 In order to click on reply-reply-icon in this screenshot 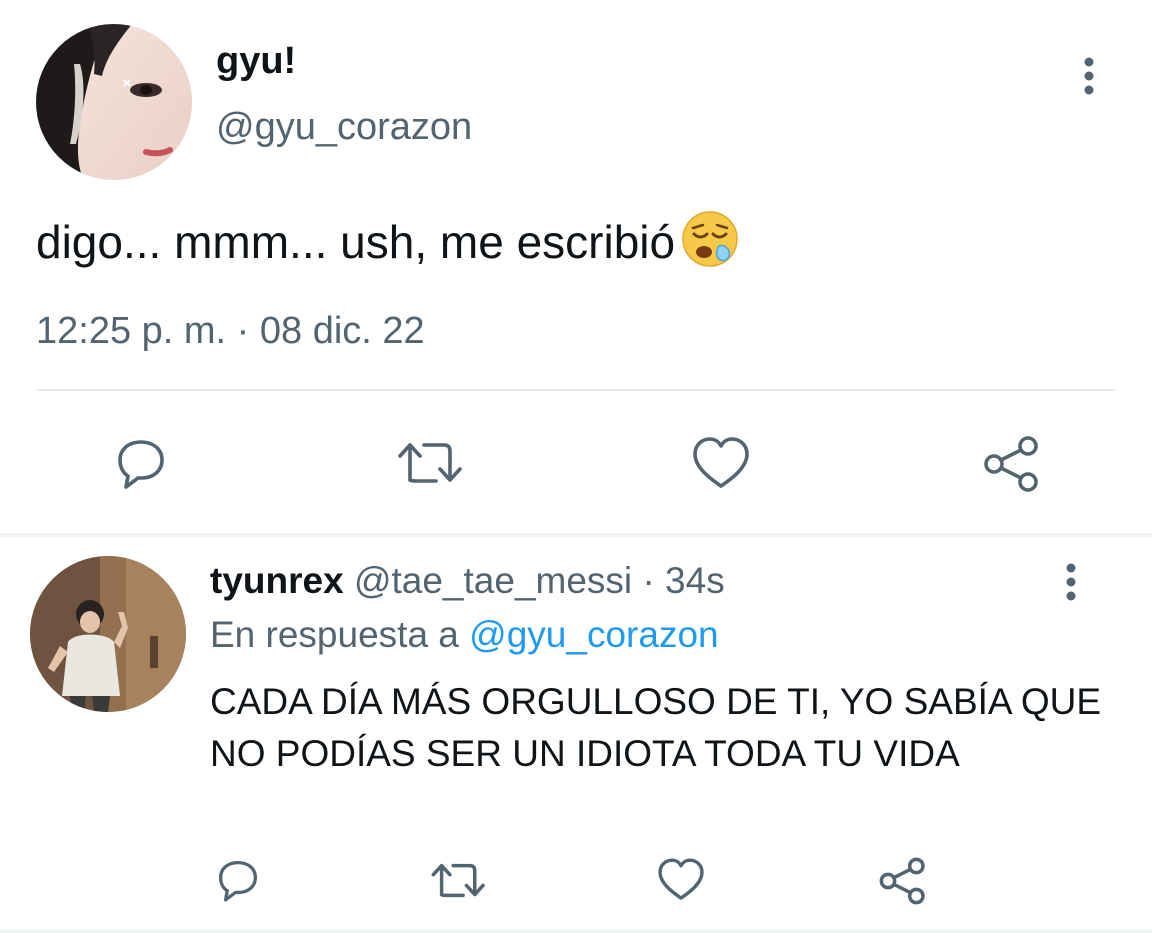, I will do `click(238, 880)`.